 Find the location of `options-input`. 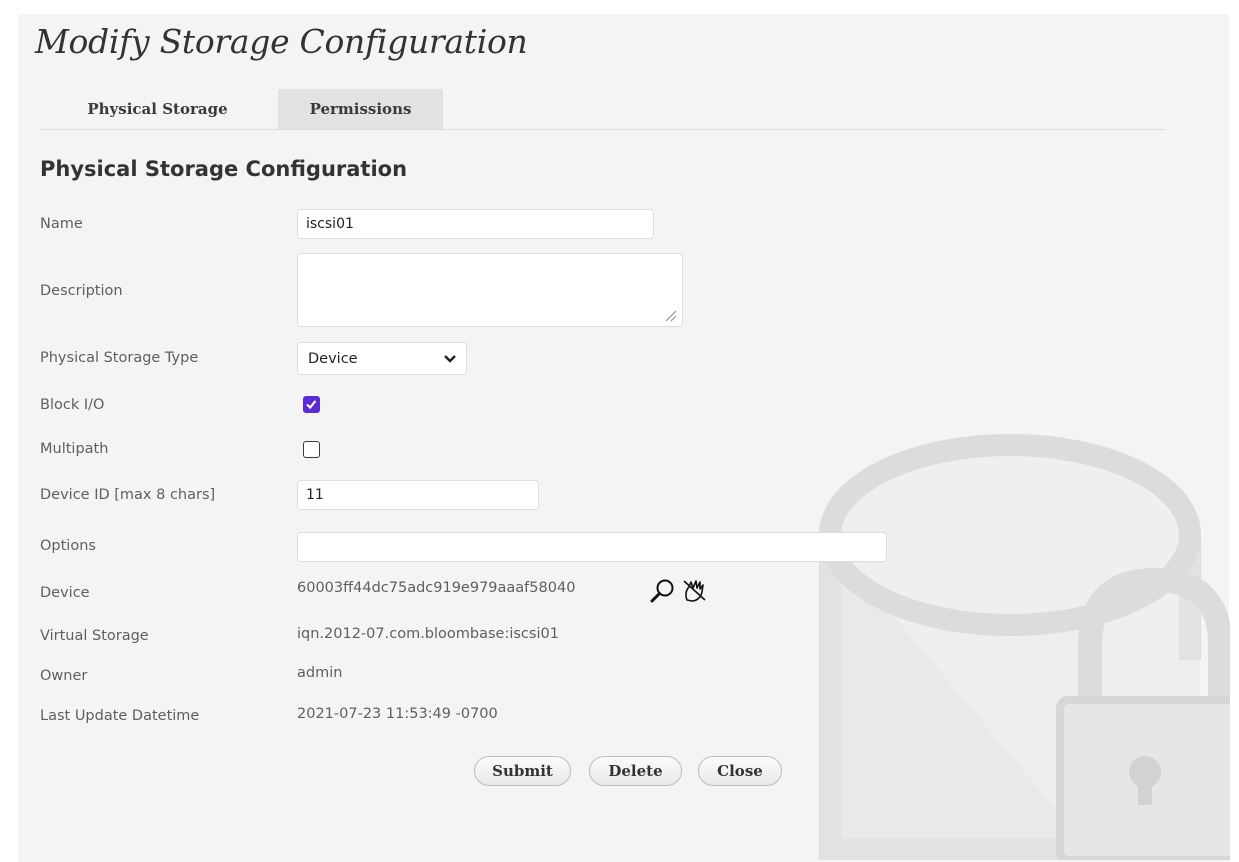

options-input is located at coordinates (592, 547).